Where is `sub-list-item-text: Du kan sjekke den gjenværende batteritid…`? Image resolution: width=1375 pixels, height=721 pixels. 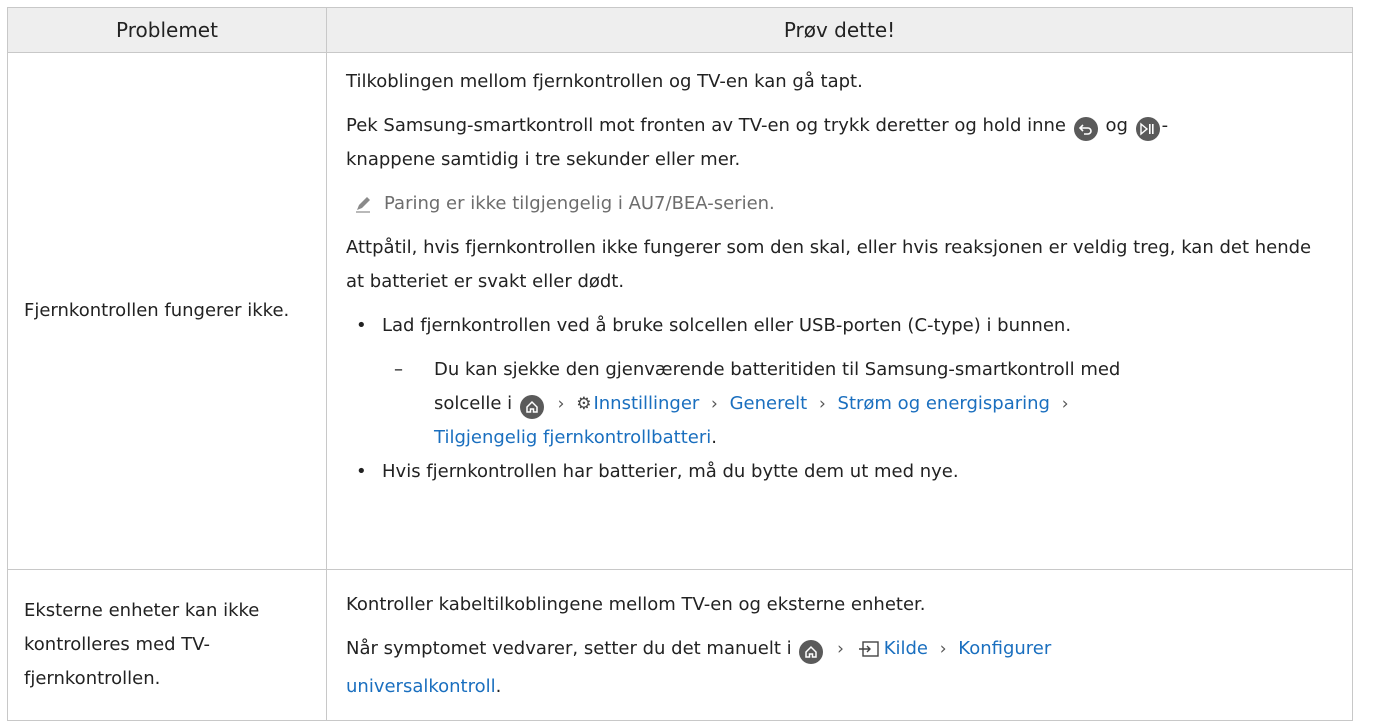
sub-list-item-text: Du kan sjekke den gjenværende batteritid… is located at coordinates (777, 404).